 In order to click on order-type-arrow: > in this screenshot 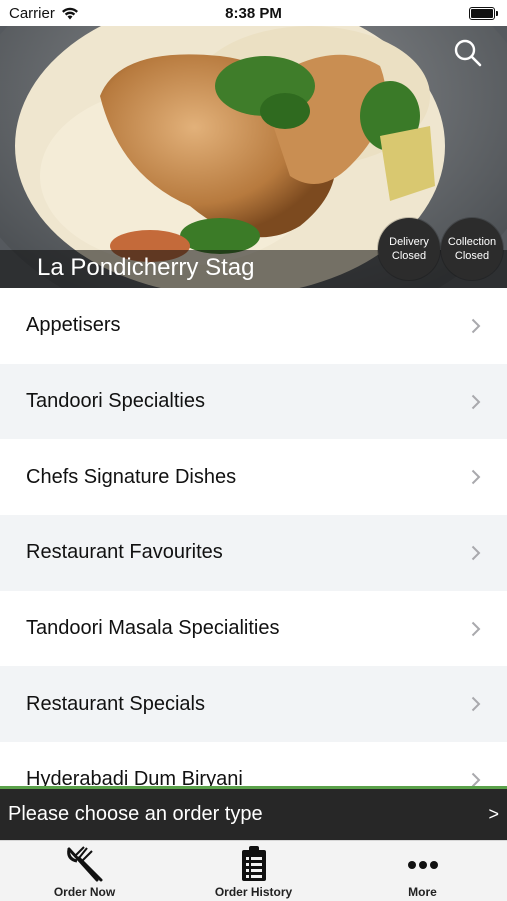, I will do `click(493, 814)`.